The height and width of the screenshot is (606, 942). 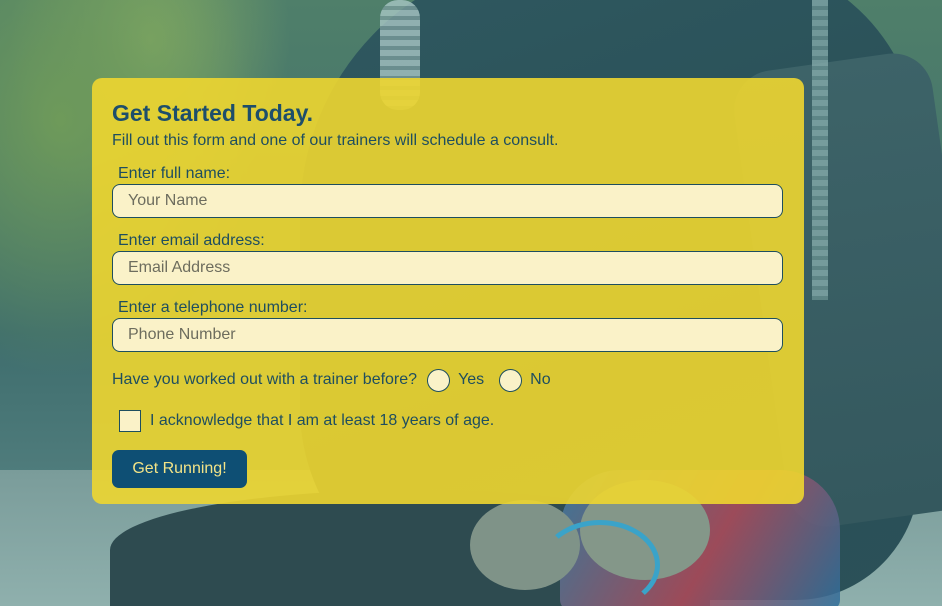 I want to click on name-label: Enter full name:, so click(x=174, y=173).